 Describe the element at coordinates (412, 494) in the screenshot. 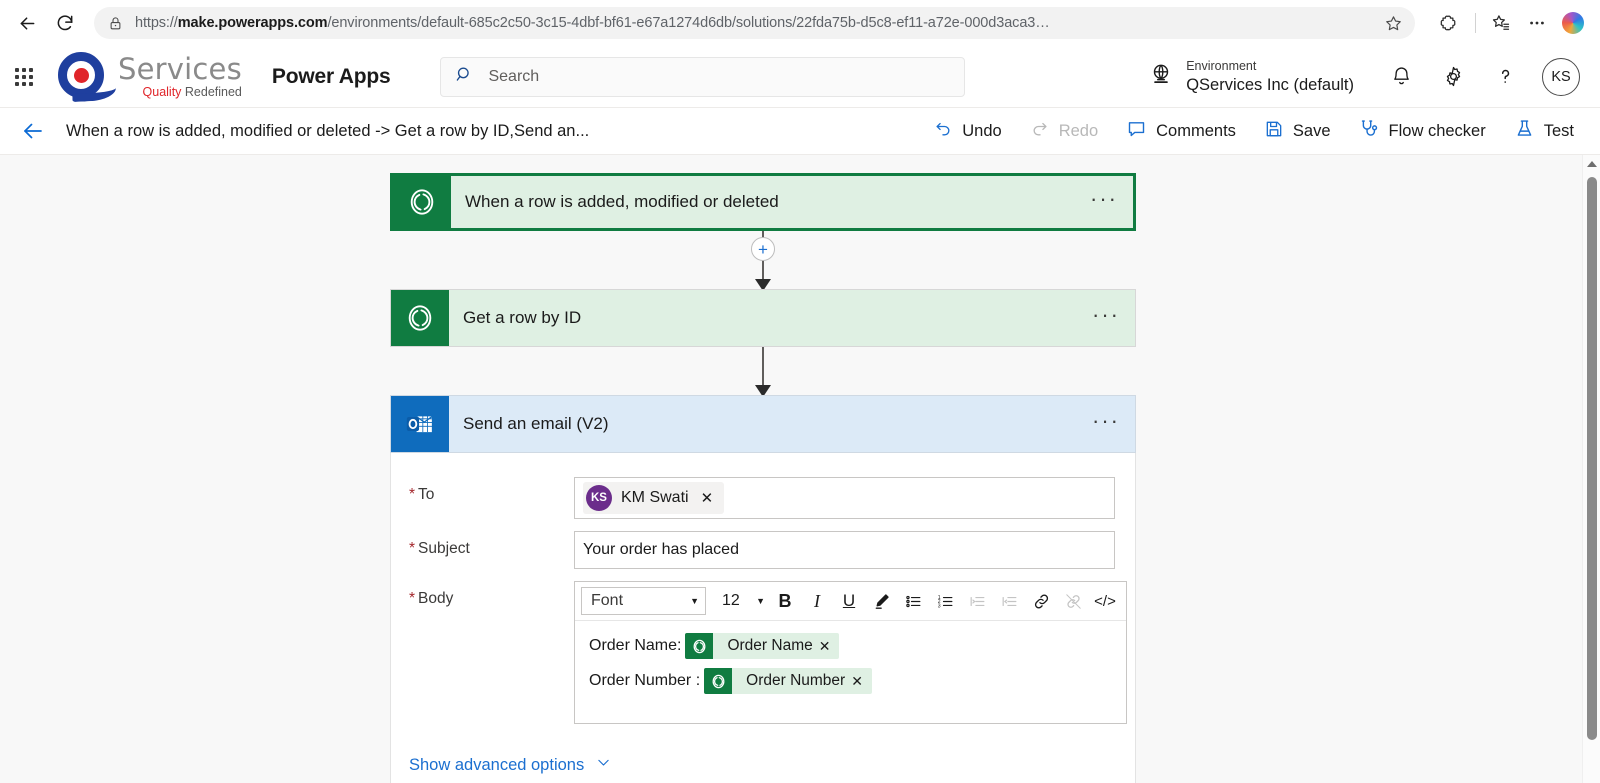

I see `required-asterisk: *` at that location.